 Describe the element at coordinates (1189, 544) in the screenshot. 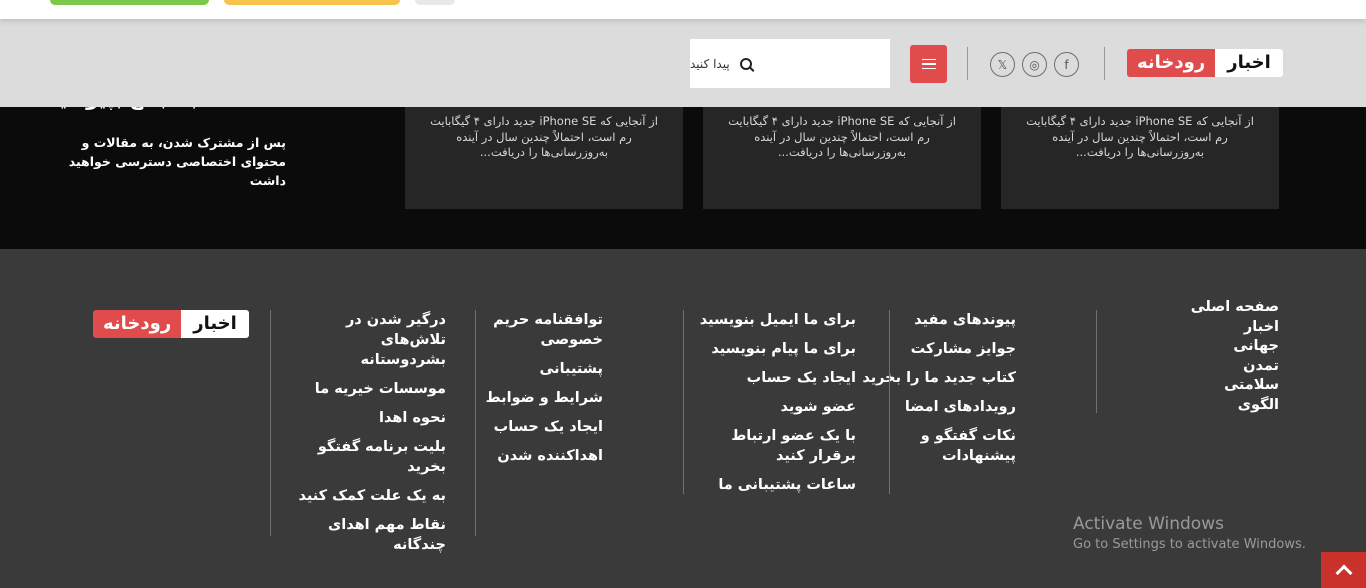

I see `activate-subtitle: Go to Settings to activate Windows.` at that location.